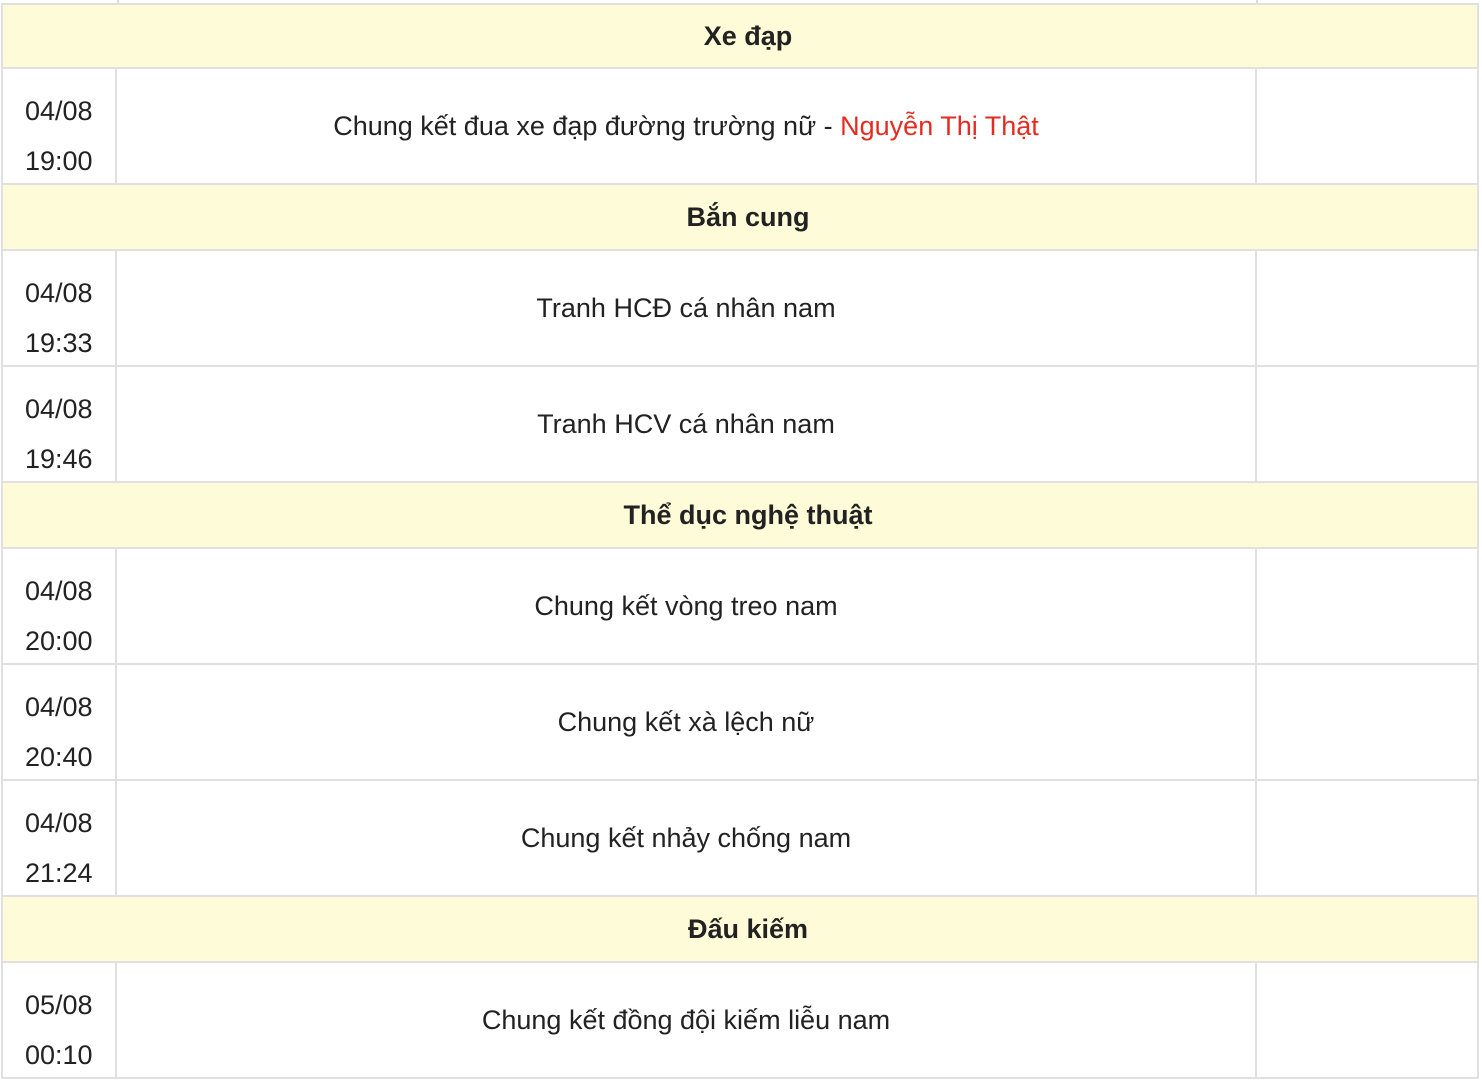  I want to click on table-row: 04/08 19:46 Tranh HCV cá nhân nam, so click(740, 425).